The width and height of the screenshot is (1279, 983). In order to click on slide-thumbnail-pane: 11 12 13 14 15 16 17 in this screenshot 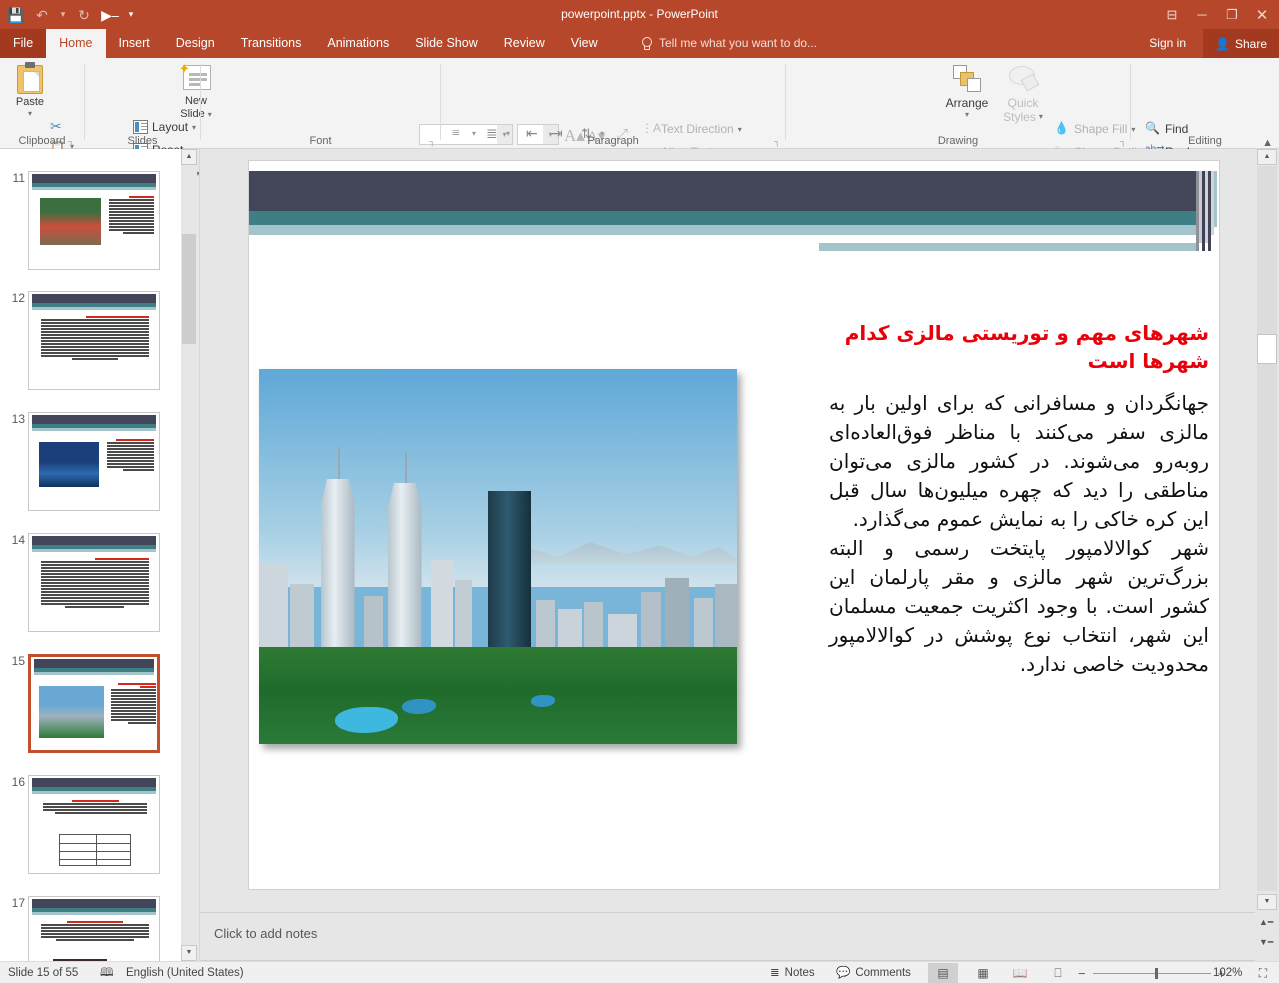, I will do `click(90, 555)`.